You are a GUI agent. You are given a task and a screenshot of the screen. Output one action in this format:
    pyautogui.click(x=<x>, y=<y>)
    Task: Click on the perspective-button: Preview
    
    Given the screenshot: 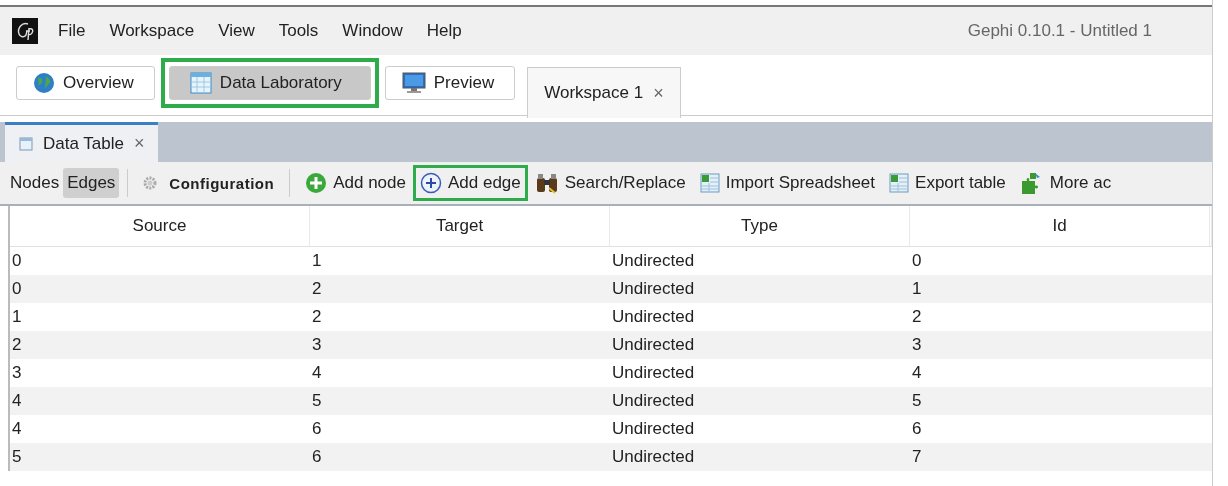 What is the action you would take?
    pyautogui.click(x=450, y=83)
    